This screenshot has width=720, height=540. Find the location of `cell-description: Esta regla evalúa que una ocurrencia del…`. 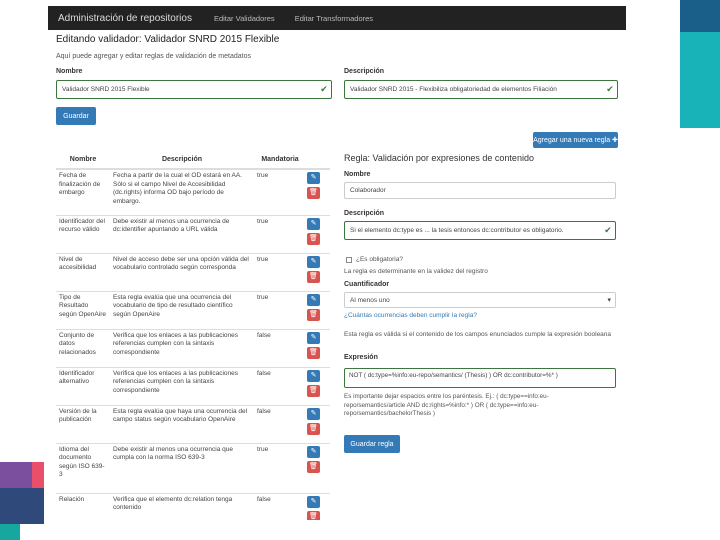

cell-description: Esta regla evalúa que una ocurrencia del… is located at coordinates (182, 309).